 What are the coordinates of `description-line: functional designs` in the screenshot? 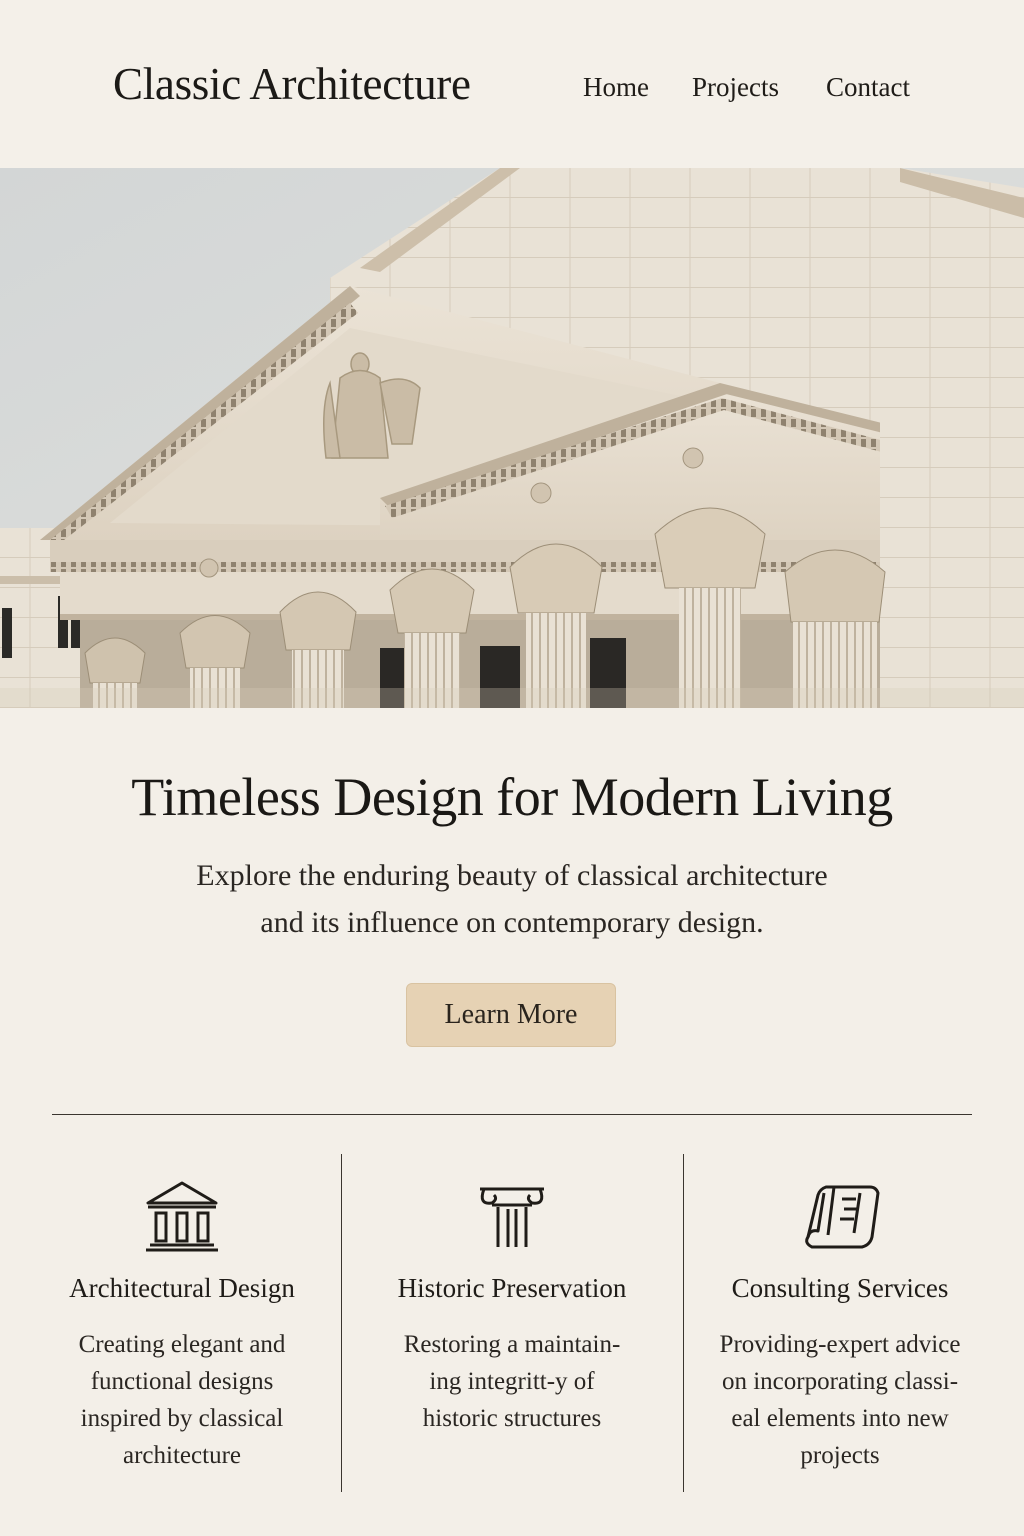 It's located at (182, 1381).